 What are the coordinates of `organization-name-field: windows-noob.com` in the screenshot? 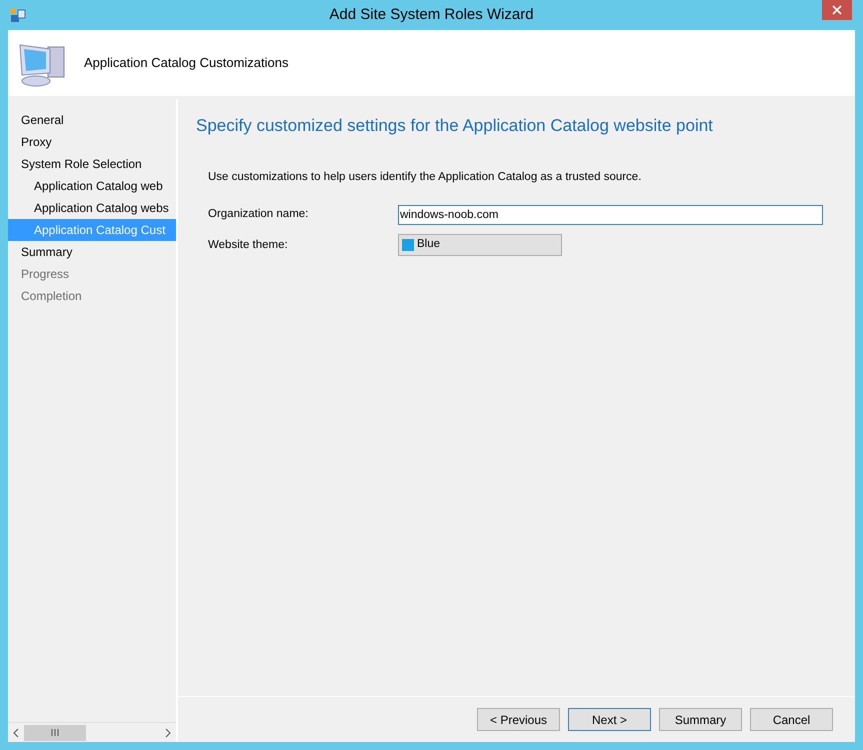 It's located at (610, 214).